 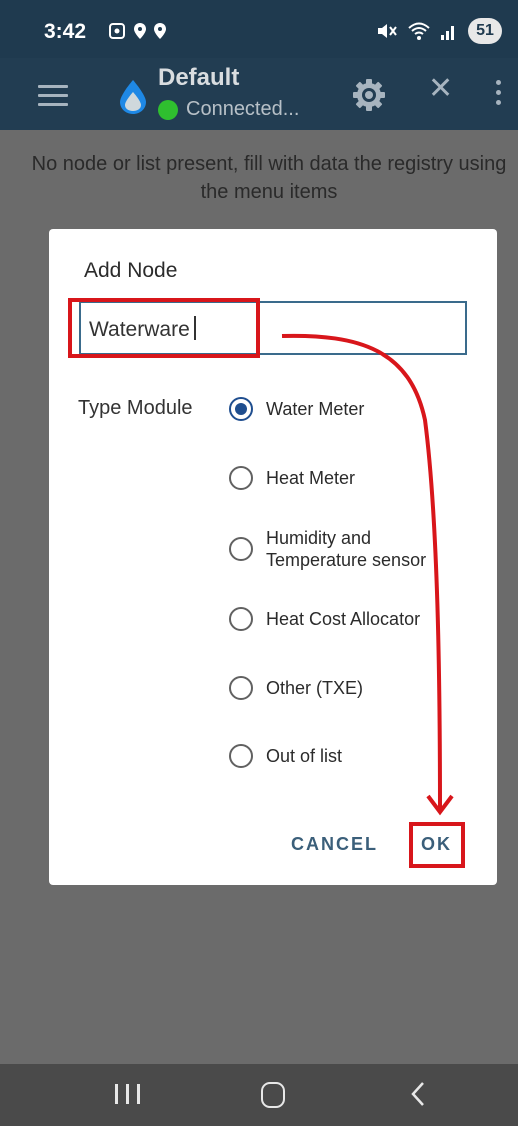 I want to click on radio-label: Water Meter, so click(x=315, y=409).